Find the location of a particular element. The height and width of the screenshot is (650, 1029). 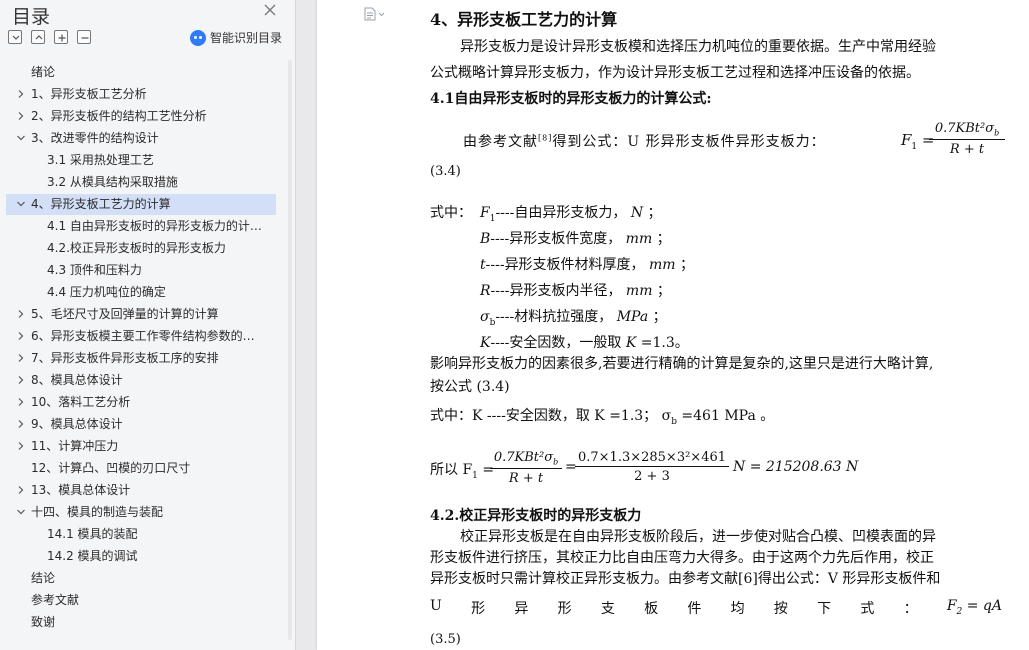

smart-toc-button: 智能识别目录 is located at coordinates (236, 37).